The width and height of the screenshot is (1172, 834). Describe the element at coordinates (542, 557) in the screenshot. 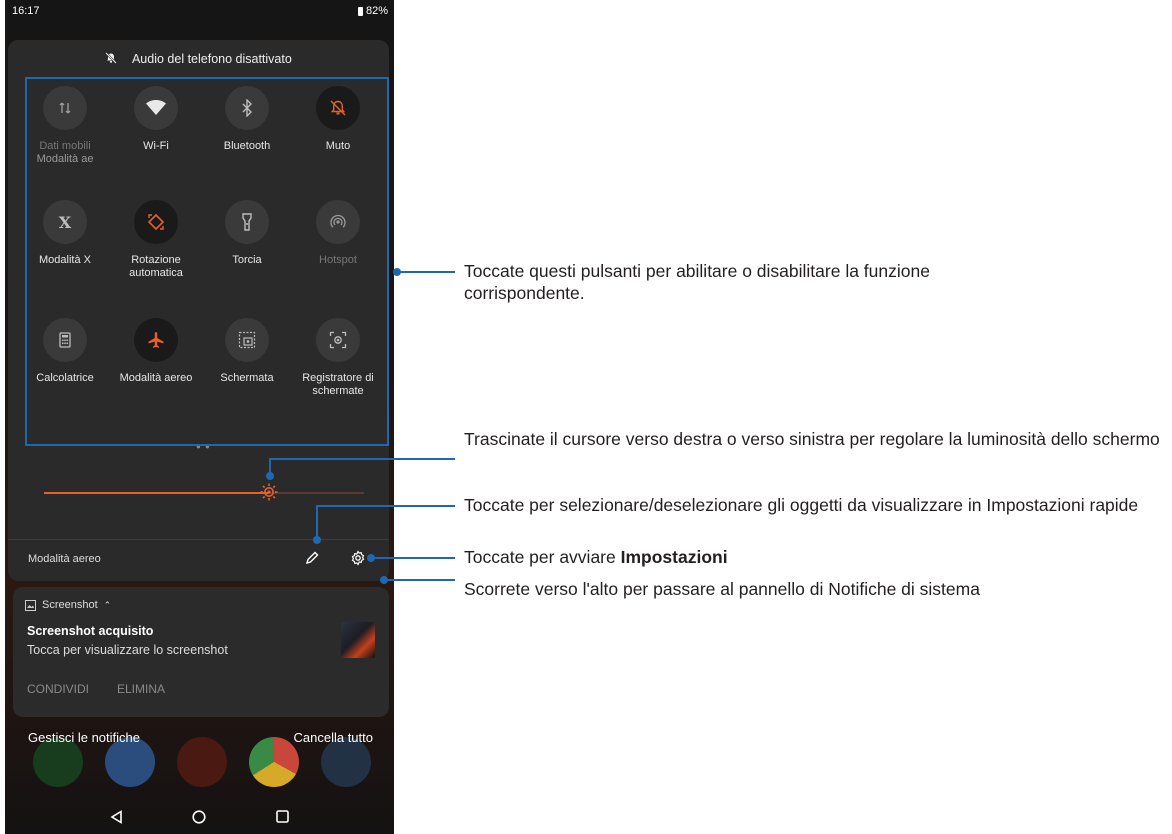

I see `callout-settings-text: Toccate per avviare` at that location.